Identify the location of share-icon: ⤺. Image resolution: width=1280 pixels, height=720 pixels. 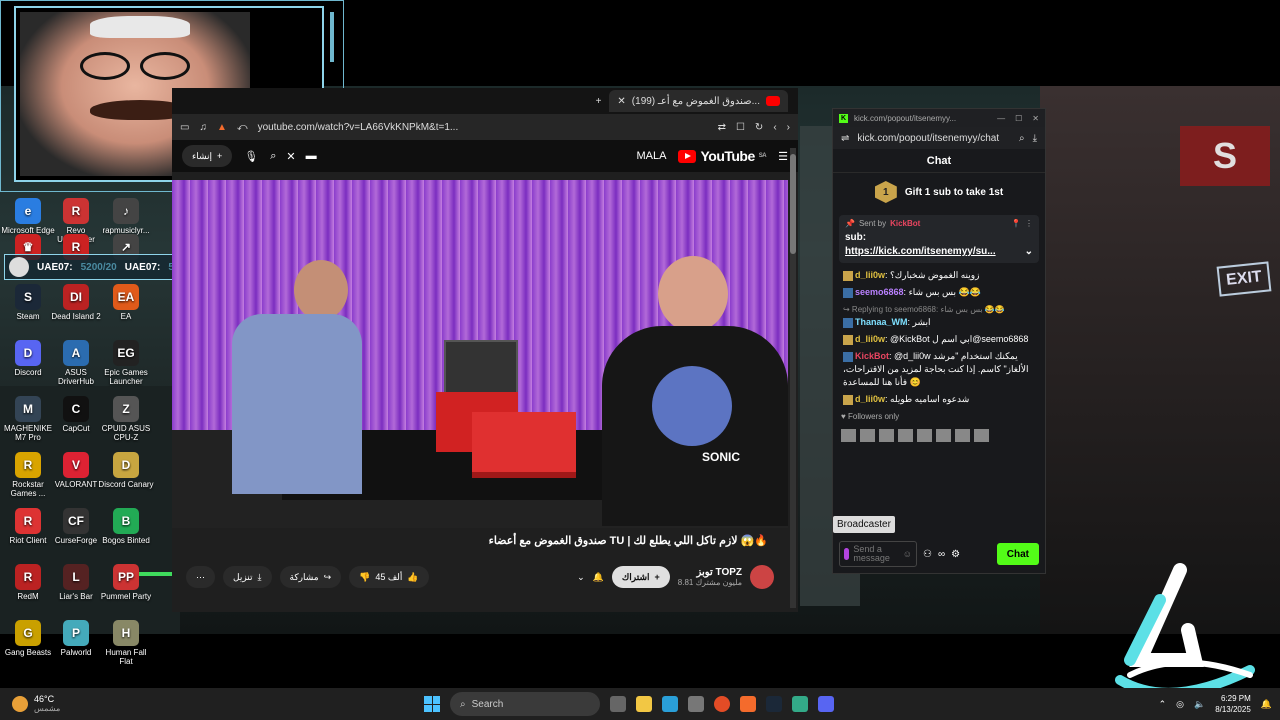
(242, 127).